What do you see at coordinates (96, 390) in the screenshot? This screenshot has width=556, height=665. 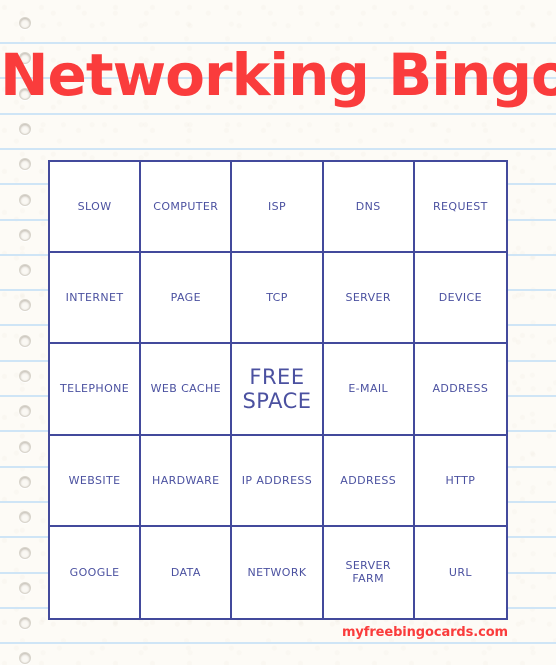 I see `bingo-cell: TELEPHONE` at bounding box center [96, 390].